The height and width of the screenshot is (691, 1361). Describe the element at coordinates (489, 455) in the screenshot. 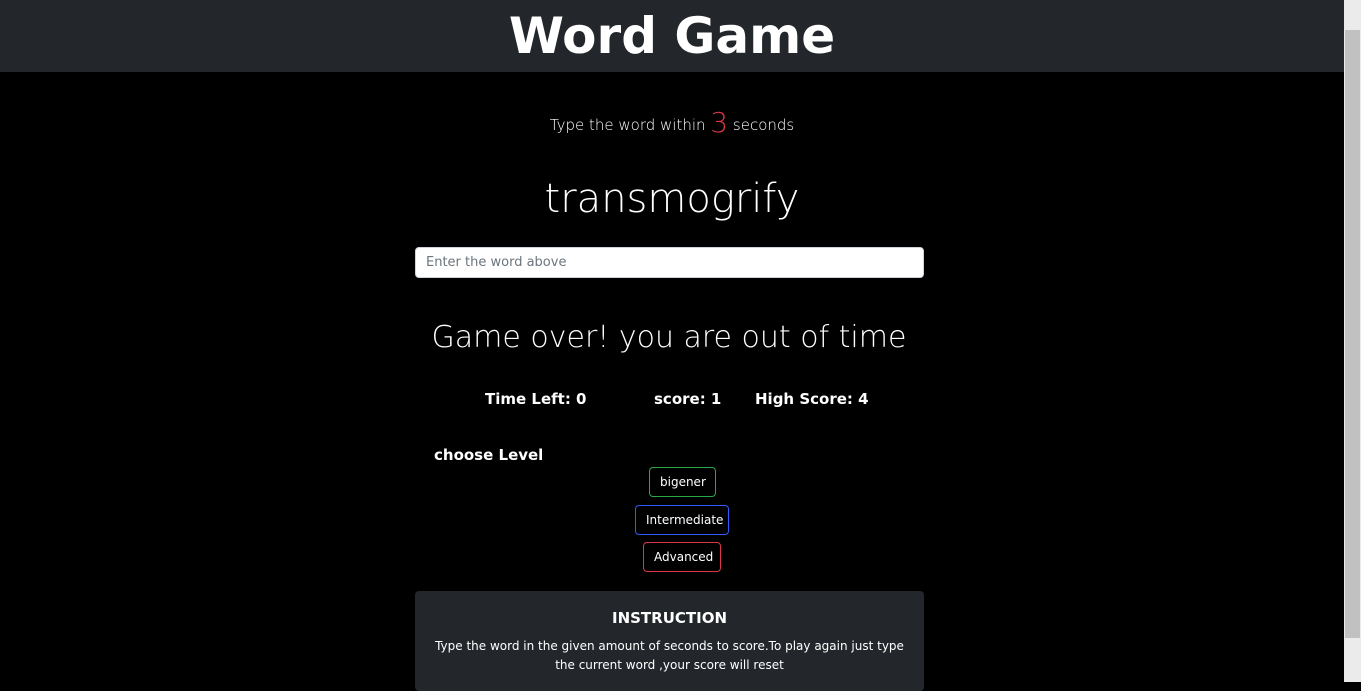

I see `choose-level-label: choose Level` at that location.